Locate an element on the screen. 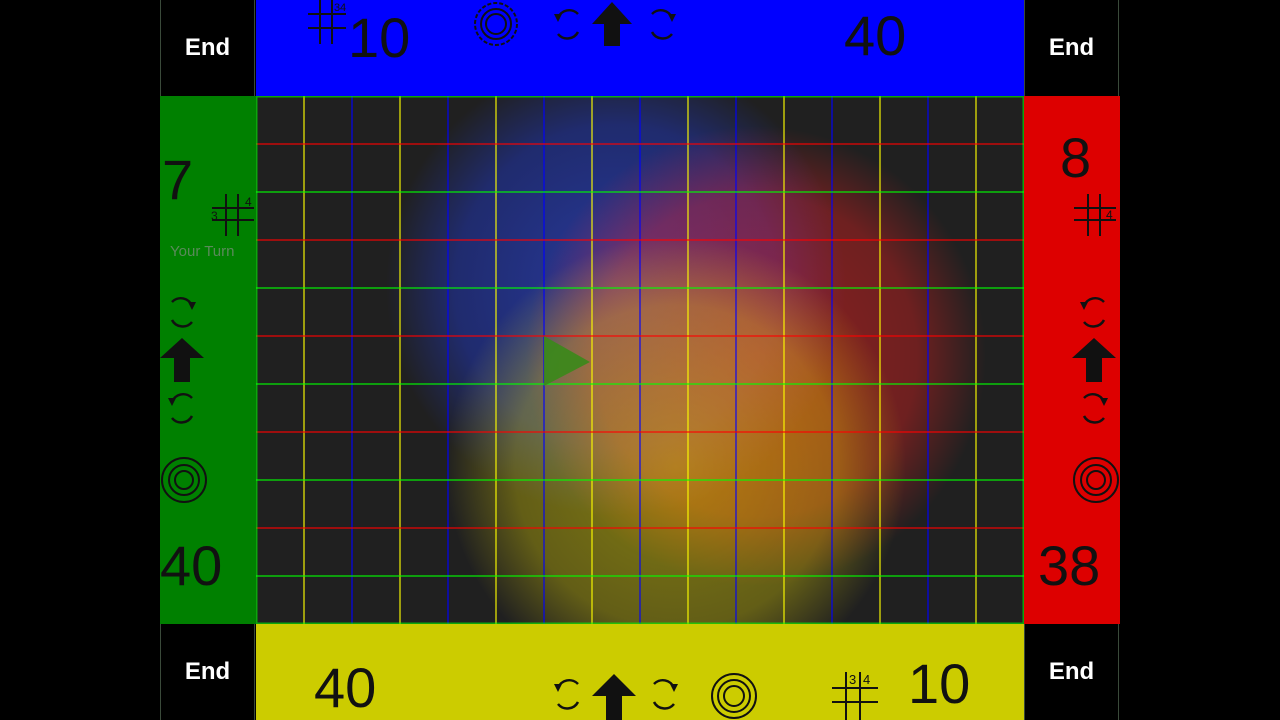 The image size is (1280, 720). grid-icon: 4 is located at coordinates (1094, 214).